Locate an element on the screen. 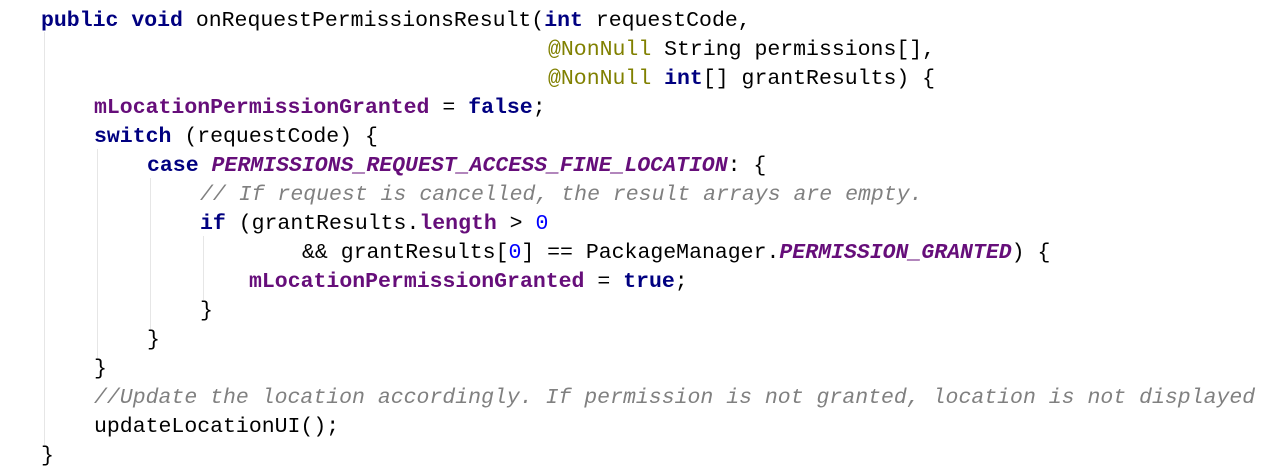 Image resolution: width=1276 pixels, height=473 pixels. code-line-15: updateLocationUI(); is located at coordinates (216, 427).